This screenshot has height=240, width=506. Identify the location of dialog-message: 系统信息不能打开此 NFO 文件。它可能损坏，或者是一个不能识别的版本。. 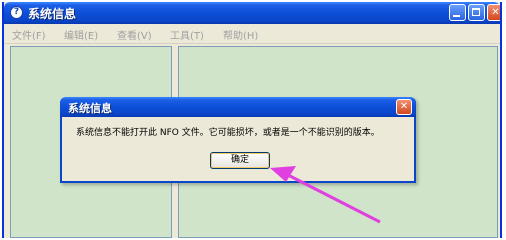
(228, 133).